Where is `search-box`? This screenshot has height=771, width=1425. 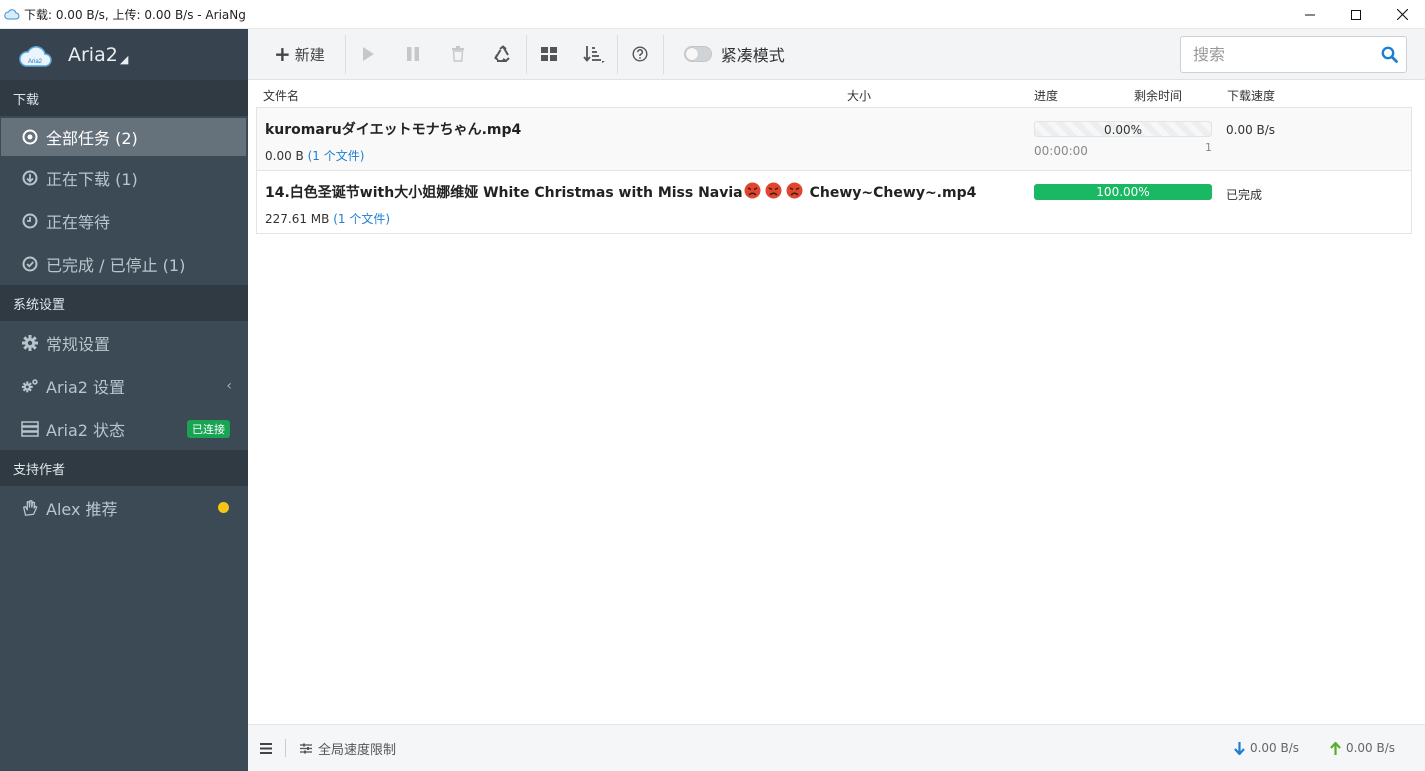
search-box is located at coordinates (1293, 54).